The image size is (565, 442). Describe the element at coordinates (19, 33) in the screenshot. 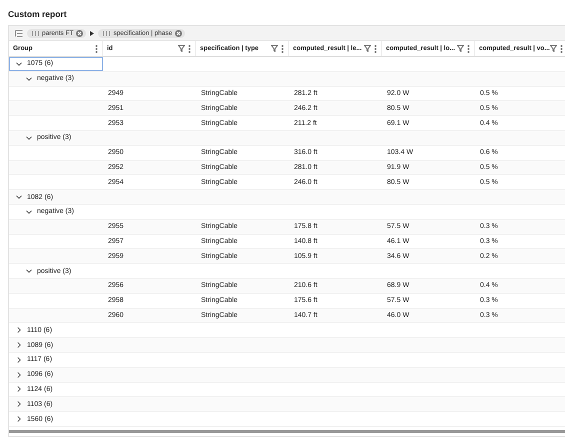

I see `group-rows-icon` at that location.